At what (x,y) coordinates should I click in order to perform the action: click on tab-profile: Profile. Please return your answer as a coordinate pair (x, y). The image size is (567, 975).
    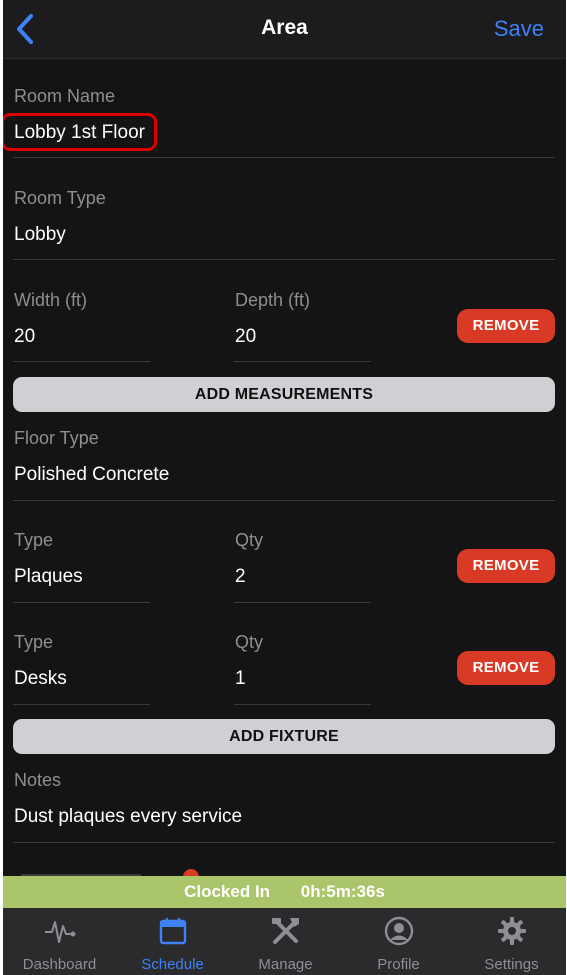
    Looking at the image, I should click on (398, 941).